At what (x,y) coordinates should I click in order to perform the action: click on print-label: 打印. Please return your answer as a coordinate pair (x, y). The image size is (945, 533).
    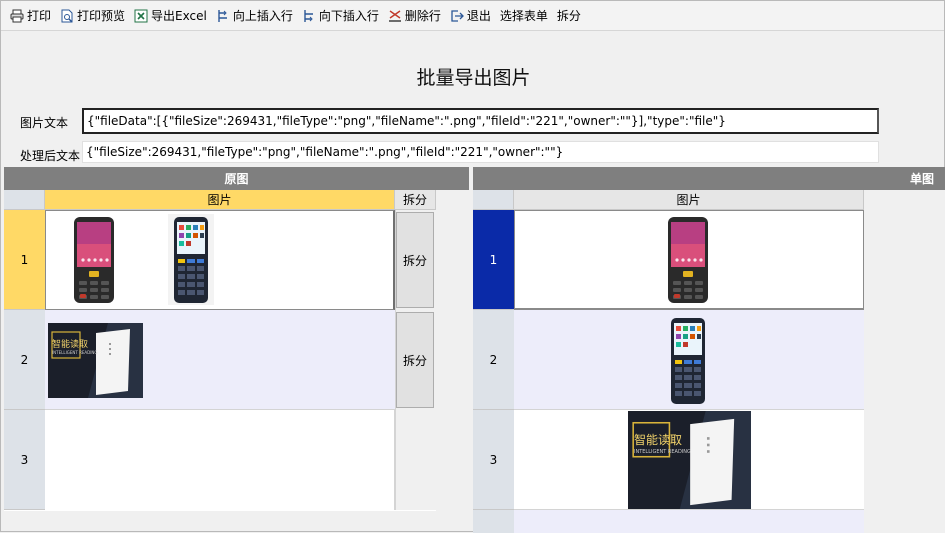
    Looking at the image, I should click on (39, 16).